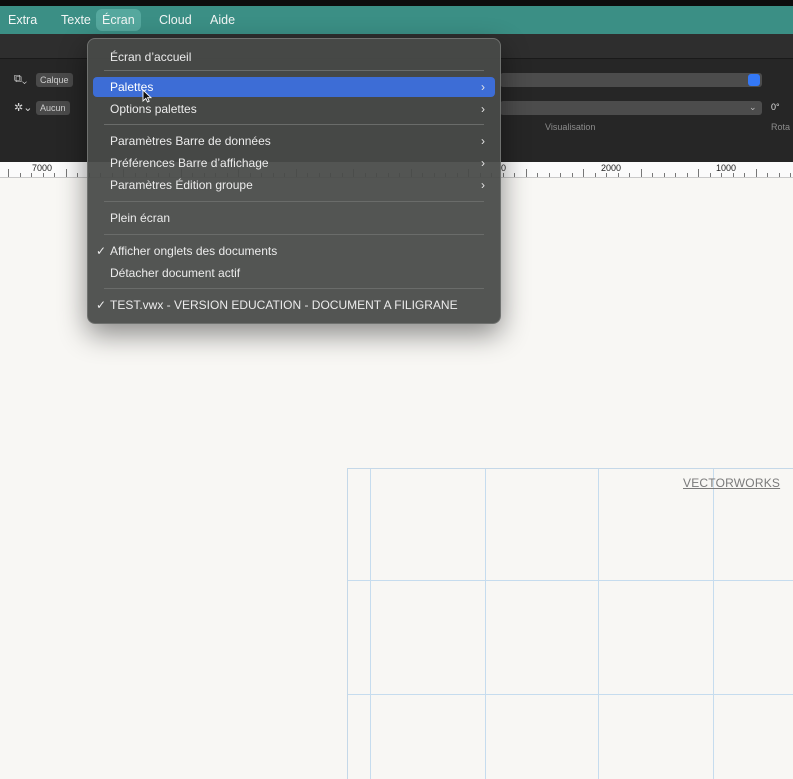 The width and height of the screenshot is (793, 779). Describe the element at coordinates (775, 107) in the screenshot. I see `rotation-value: 0°` at that location.